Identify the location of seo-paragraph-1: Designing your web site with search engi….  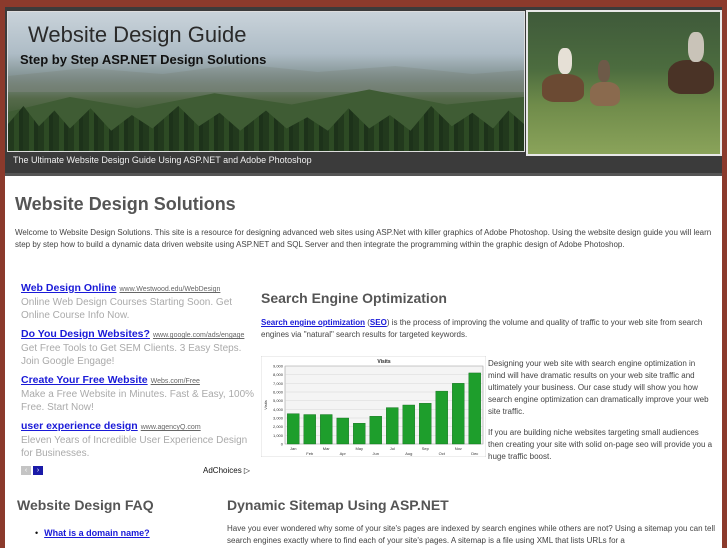
(598, 387).